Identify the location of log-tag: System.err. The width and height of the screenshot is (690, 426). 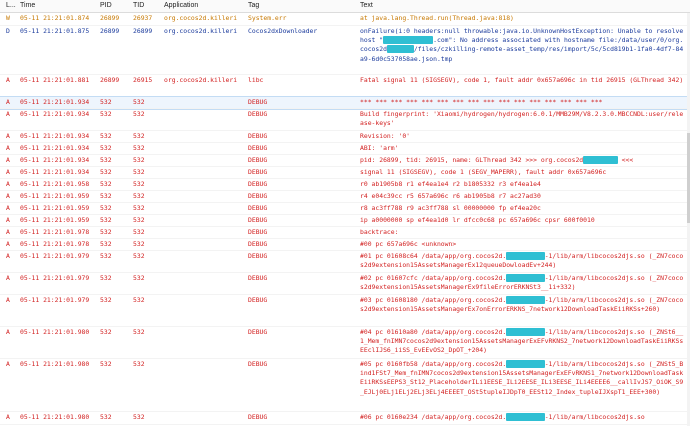
(267, 18).